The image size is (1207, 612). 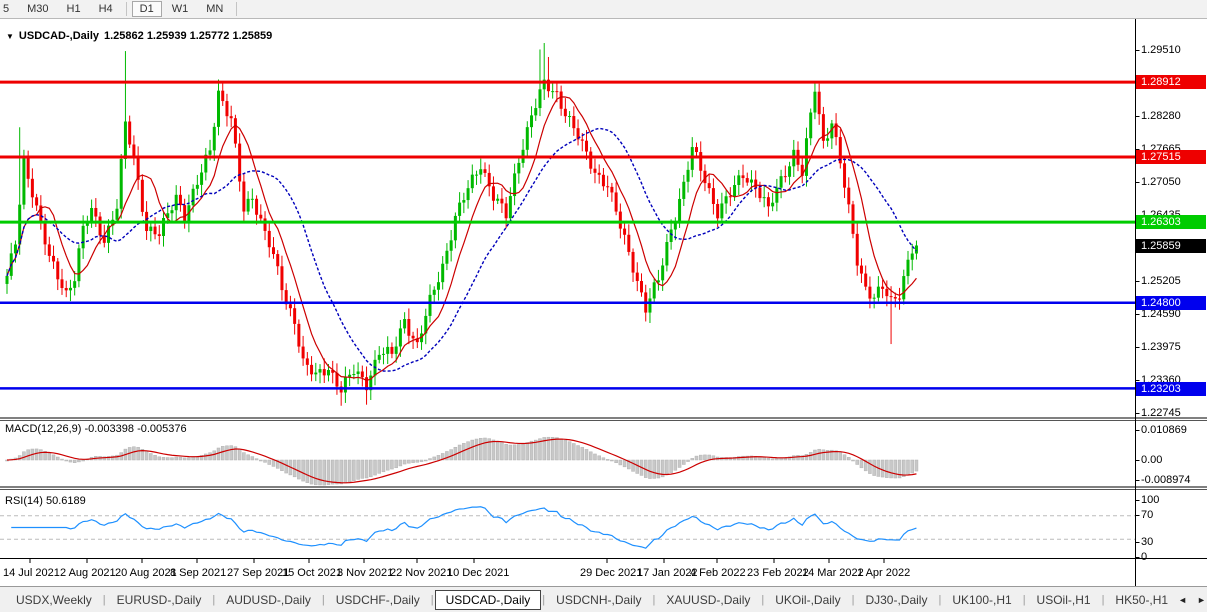 I want to click on symbol-tab-eurusd: EURUSD-,Daily, so click(x=159, y=600).